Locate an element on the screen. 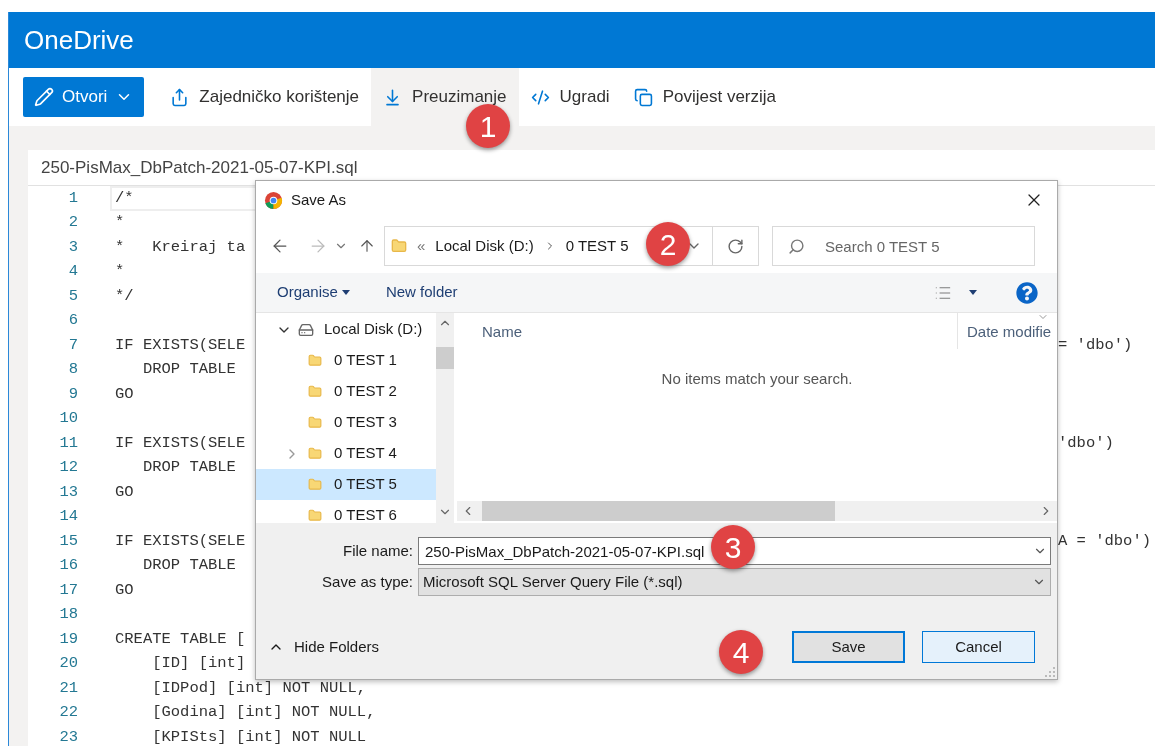 The image size is (1155, 746). line-number: 13 is located at coordinates (68, 492).